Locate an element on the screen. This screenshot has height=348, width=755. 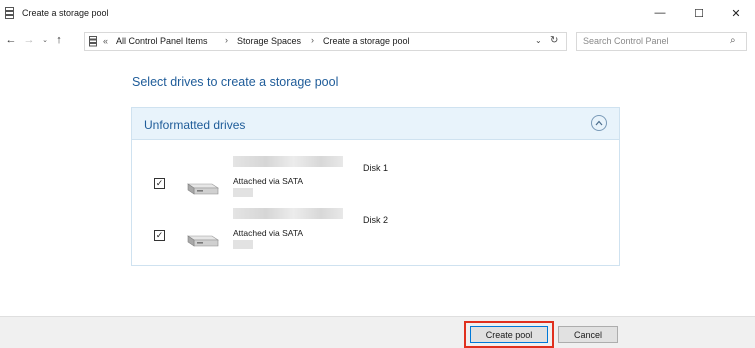
chevron-down-icon: ⌄ is located at coordinates (45, 40).